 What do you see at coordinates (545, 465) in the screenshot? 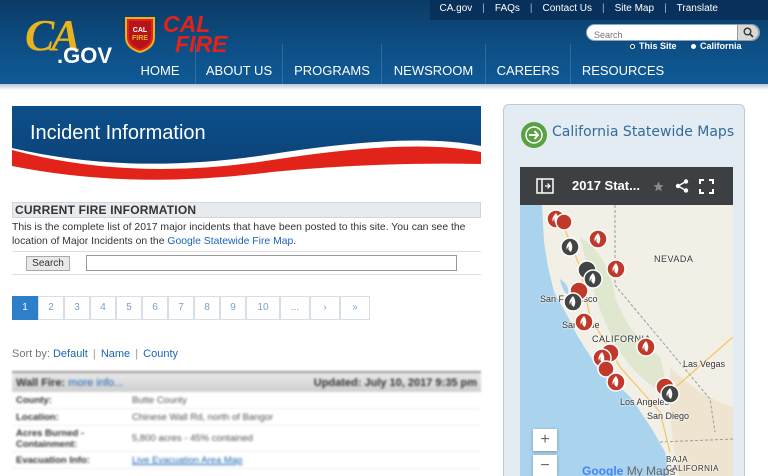
I see `map-zoom-out-button: −` at bounding box center [545, 465].